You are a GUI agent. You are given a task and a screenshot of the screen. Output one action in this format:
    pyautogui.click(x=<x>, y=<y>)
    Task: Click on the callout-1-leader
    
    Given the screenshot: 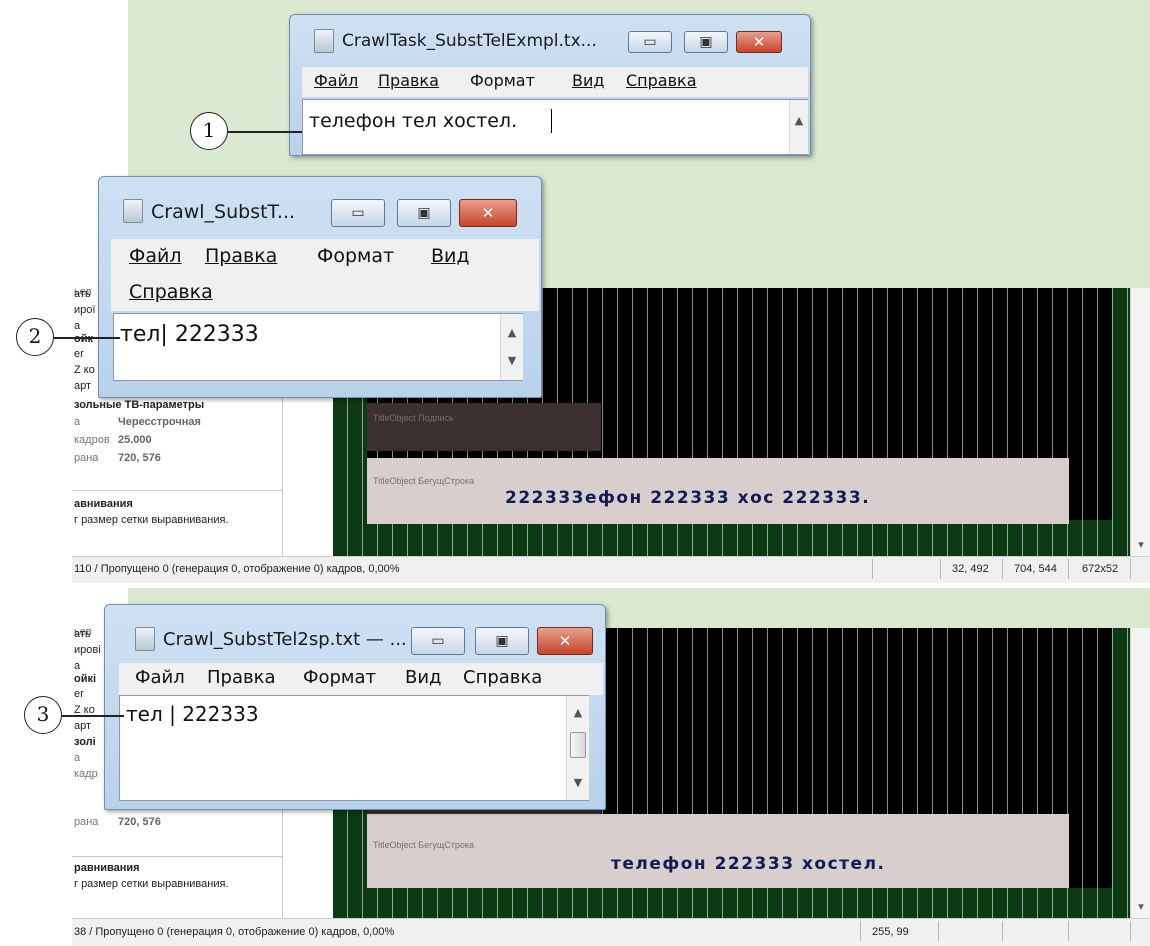 What is the action you would take?
    pyautogui.click(x=265, y=132)
    